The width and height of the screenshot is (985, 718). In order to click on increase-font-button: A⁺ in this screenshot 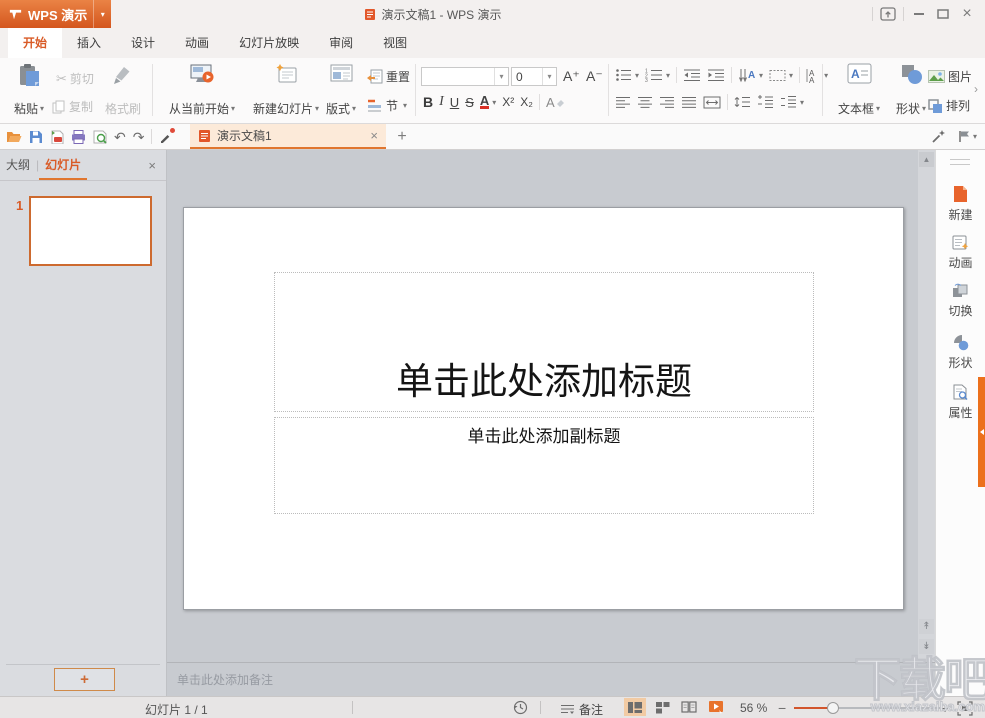, I will do `click(571, 76)`.